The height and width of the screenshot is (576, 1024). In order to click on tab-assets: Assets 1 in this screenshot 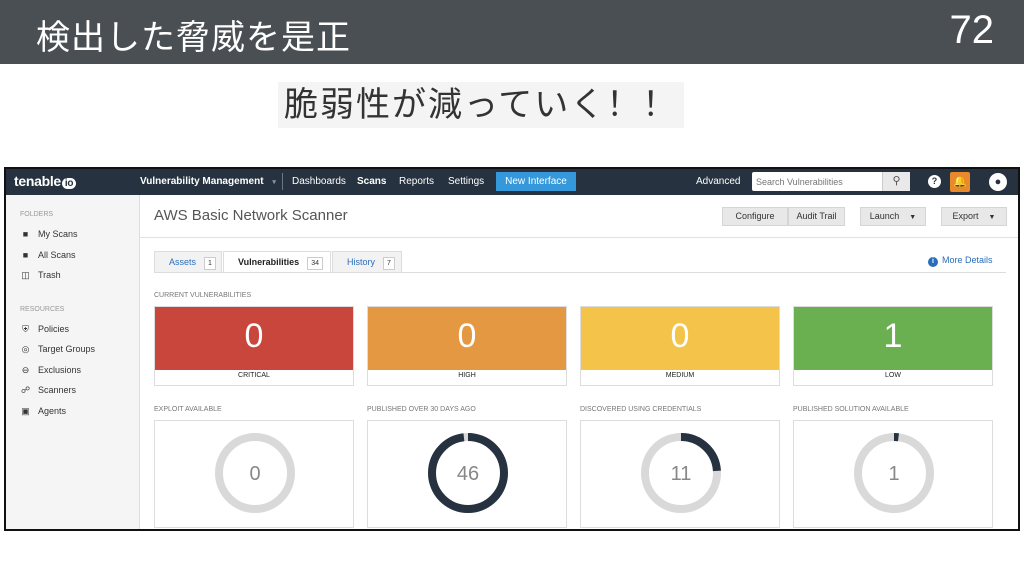, I will do `click(188, 262)`.